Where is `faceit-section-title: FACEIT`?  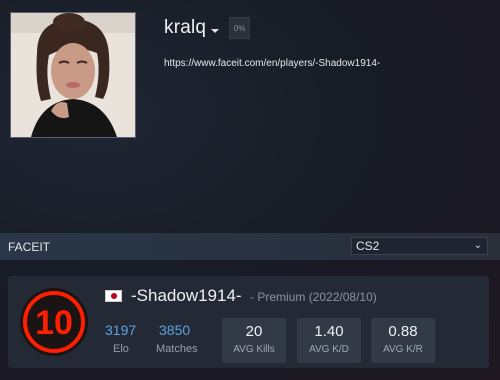 faceit-section-title: FACEIT is located at coordinates (29, 247).